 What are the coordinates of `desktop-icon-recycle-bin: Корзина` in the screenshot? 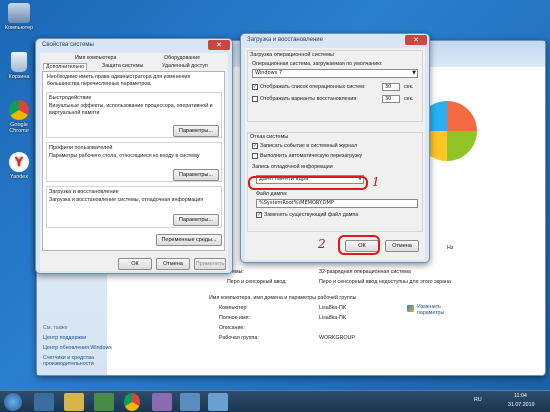 It's located at (19, 66).